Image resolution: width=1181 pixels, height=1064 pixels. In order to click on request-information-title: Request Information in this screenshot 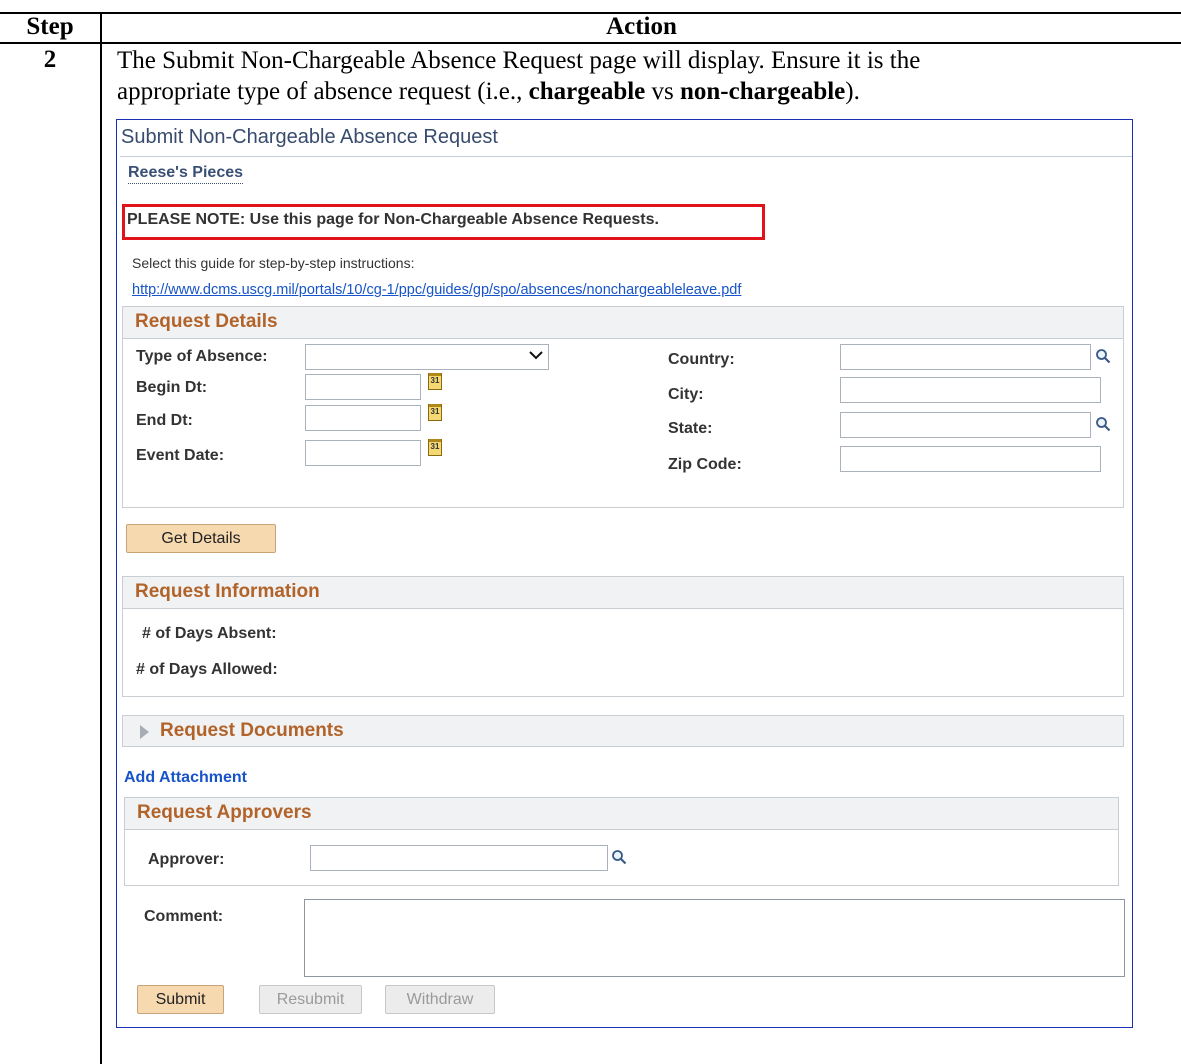, I will do `click(227, 591)`.